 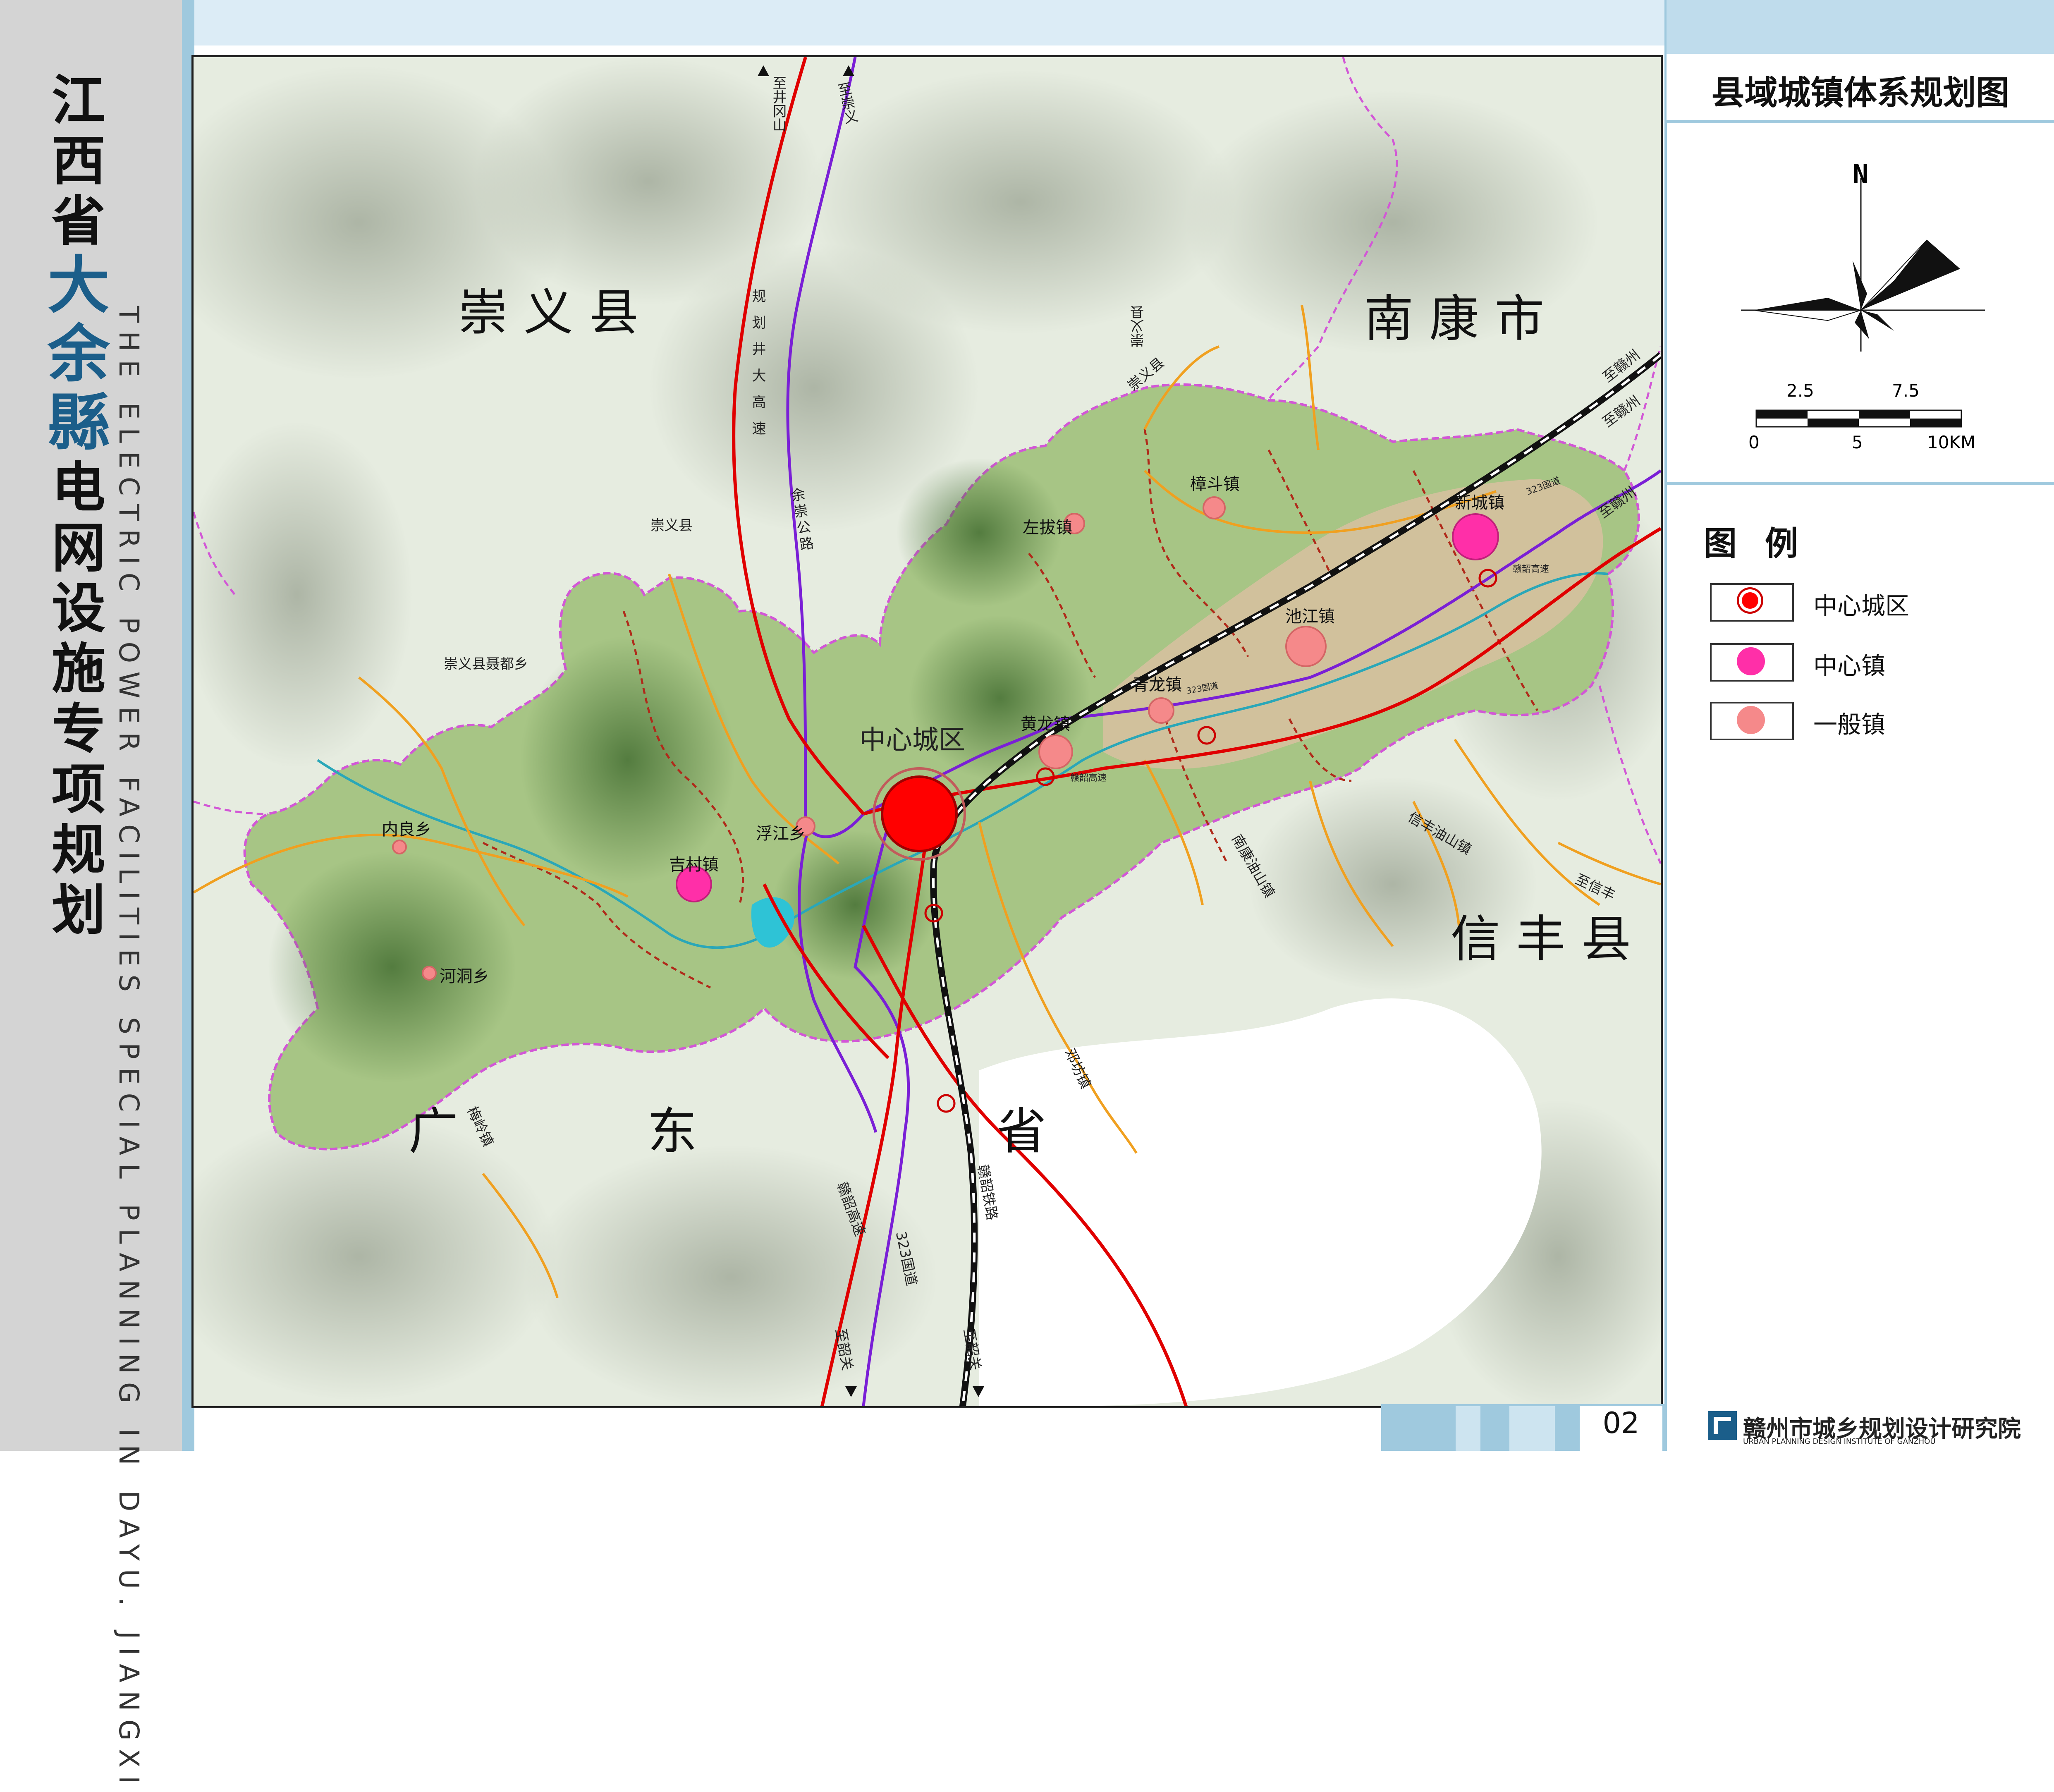 What do you see at coordinates (920, 814) in the screenshot?
I see `center-city-marker` at bounding box center [920, 814].